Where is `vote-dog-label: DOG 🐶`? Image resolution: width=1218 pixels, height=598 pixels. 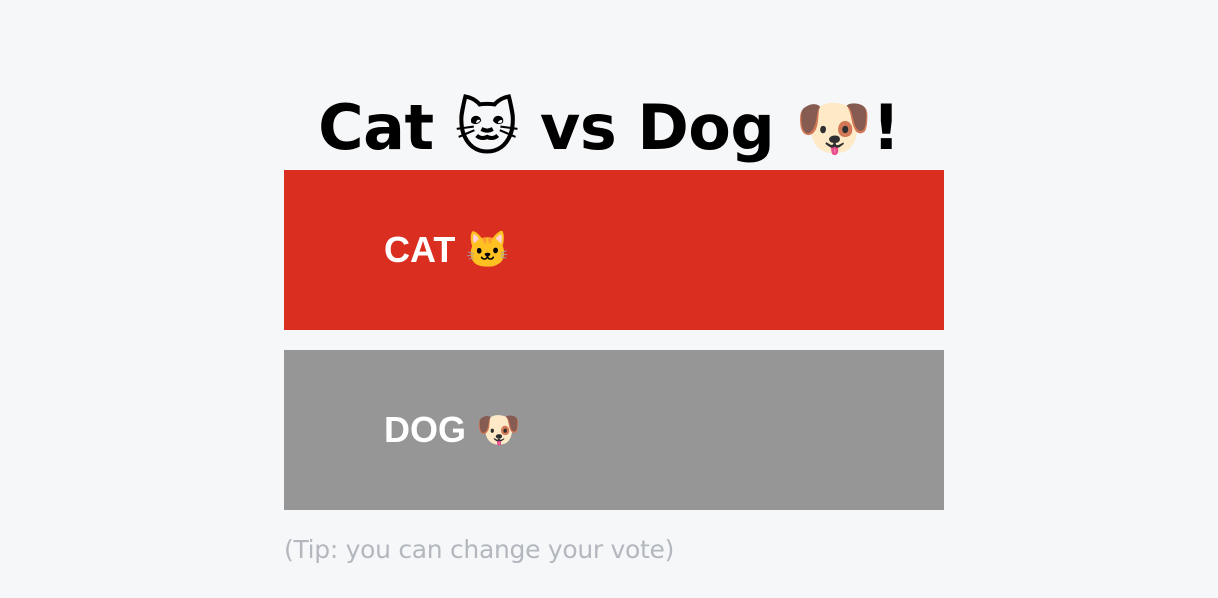 vote-dog-label: DOG 🐶 is located at coordinates (452, 429).